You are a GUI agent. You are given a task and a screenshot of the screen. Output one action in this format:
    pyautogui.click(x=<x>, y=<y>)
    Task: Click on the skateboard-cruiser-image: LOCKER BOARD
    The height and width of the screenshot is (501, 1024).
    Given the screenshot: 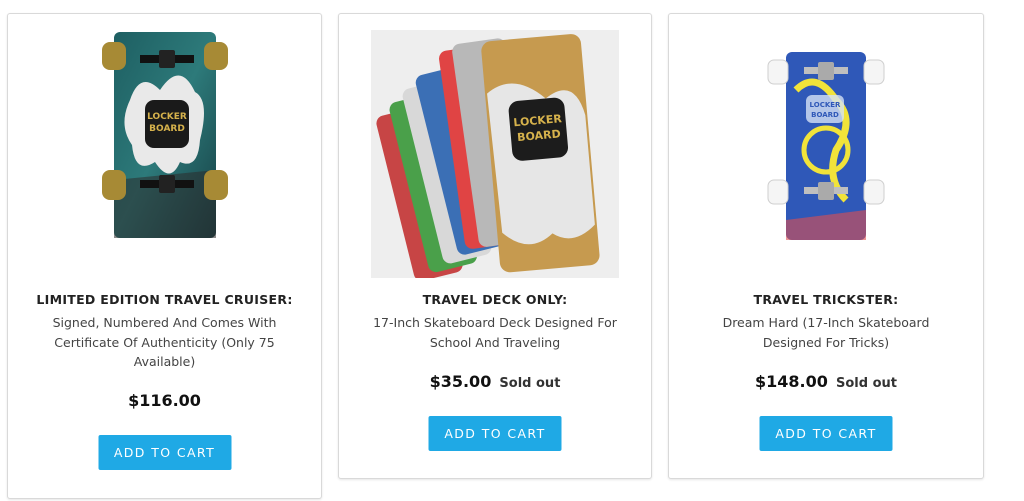 What is the action you would take?
    pyautogui.click(x=164, y=135)
    